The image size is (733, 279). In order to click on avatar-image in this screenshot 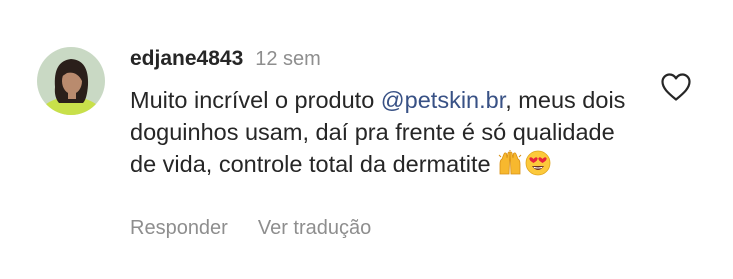, I will do `click(71, 81)`.